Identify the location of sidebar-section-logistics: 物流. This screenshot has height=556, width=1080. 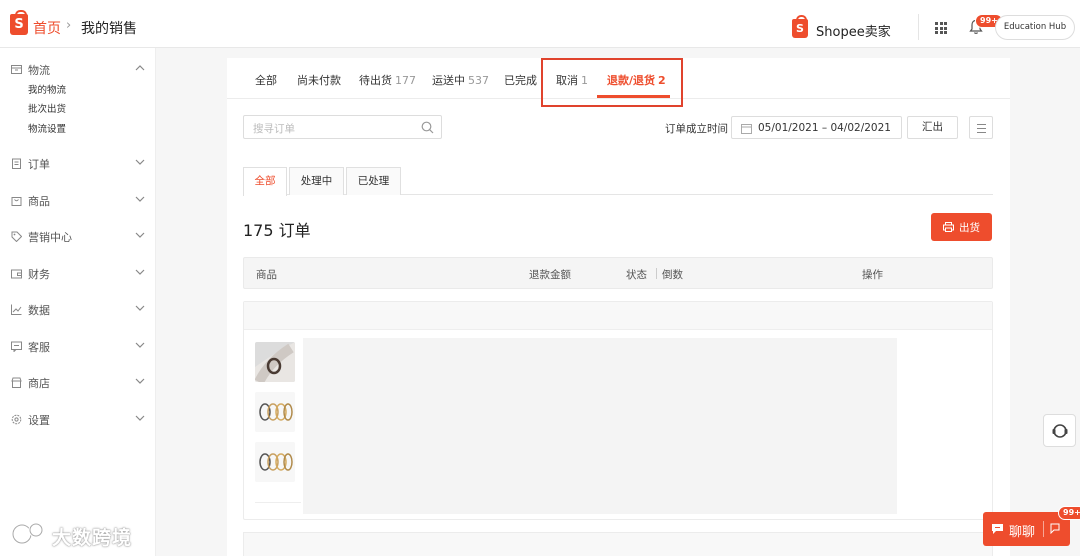
(79, 70).